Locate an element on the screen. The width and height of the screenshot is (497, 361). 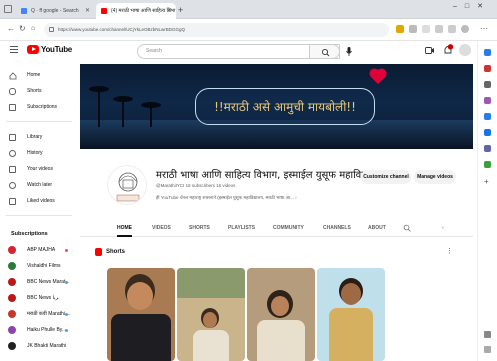
account-avatar is located at coordinates (465, 50).